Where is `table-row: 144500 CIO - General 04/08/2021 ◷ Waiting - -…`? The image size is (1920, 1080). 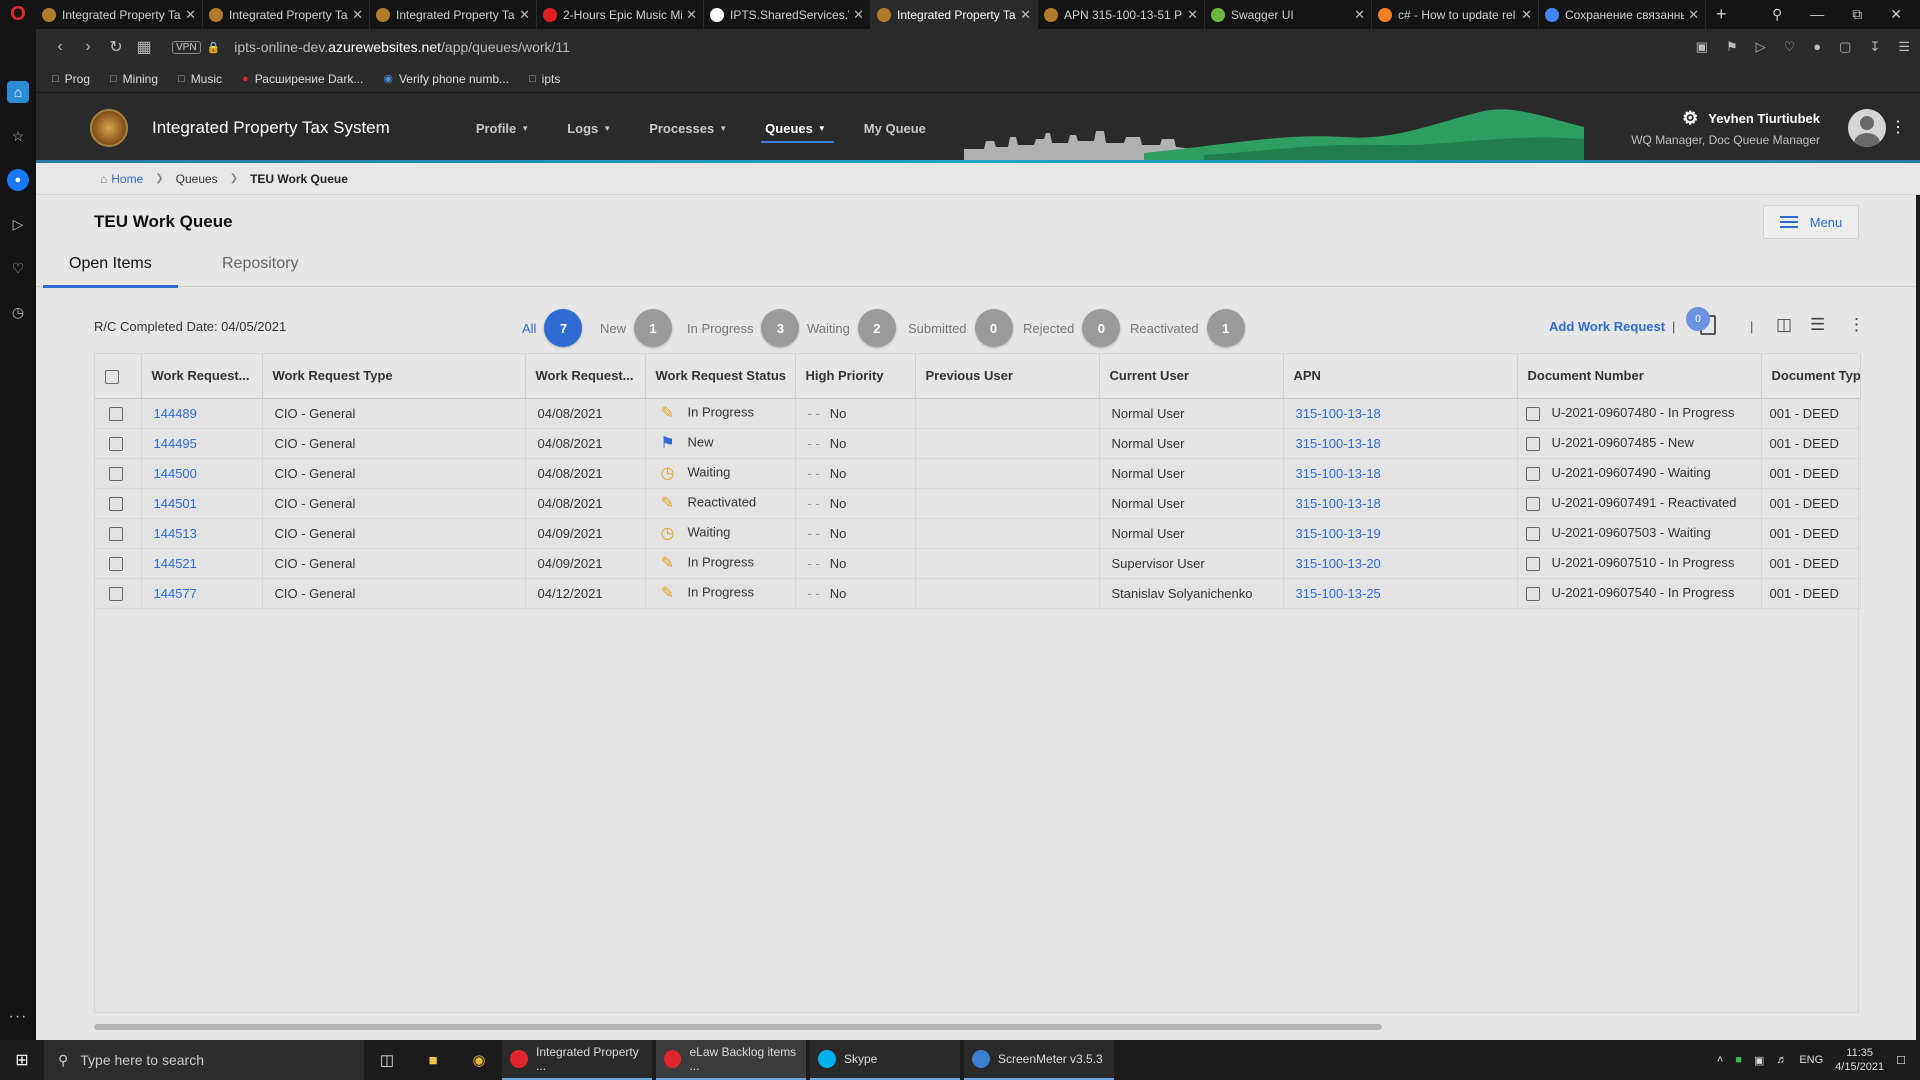
table-row: 144500 CIO - General 04/08/2021 ◷ Waiting - -… is located at coordinates (978, 473).